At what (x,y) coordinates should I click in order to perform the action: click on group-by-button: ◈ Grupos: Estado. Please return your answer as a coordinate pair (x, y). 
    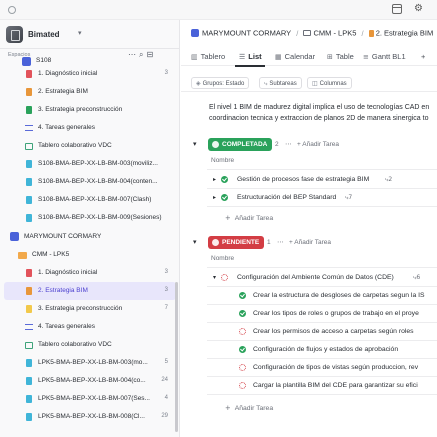
    Looking at the image, I should click on (220, 83).